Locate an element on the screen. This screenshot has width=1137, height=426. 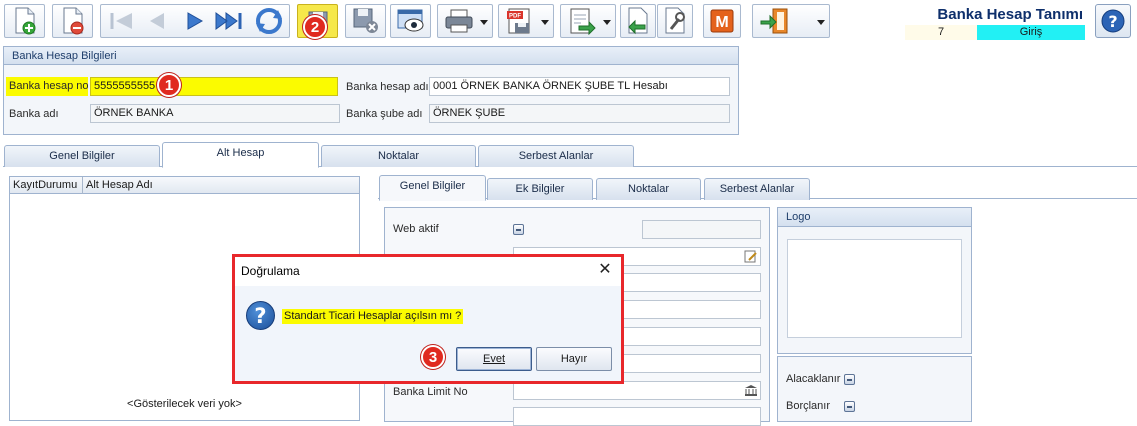
branch-name-label: Banka şube adı is located at coordinates (384, 114).